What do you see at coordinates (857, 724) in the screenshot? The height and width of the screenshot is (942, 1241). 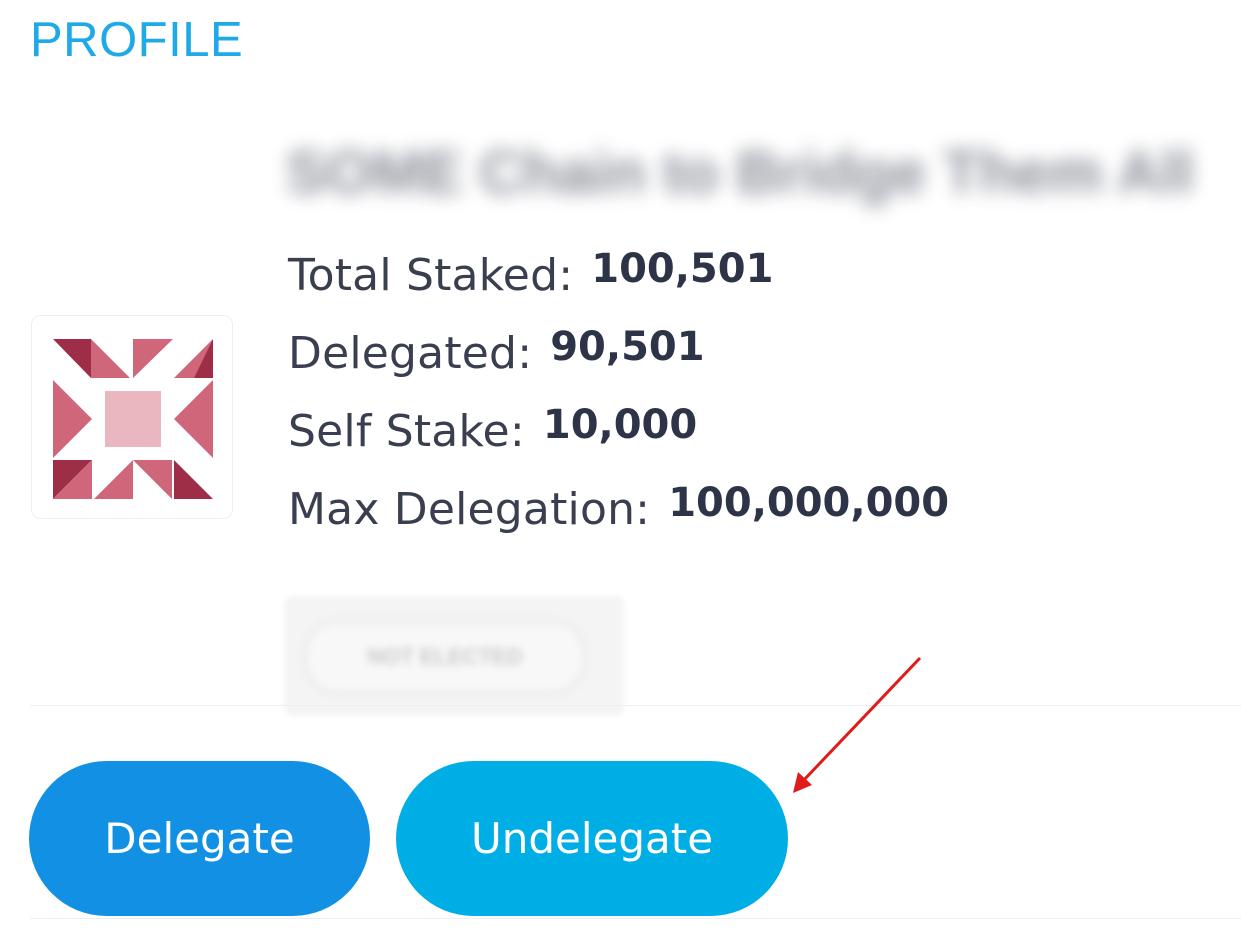 I see `red-arrow-icon` at bounding box center [857, 724].